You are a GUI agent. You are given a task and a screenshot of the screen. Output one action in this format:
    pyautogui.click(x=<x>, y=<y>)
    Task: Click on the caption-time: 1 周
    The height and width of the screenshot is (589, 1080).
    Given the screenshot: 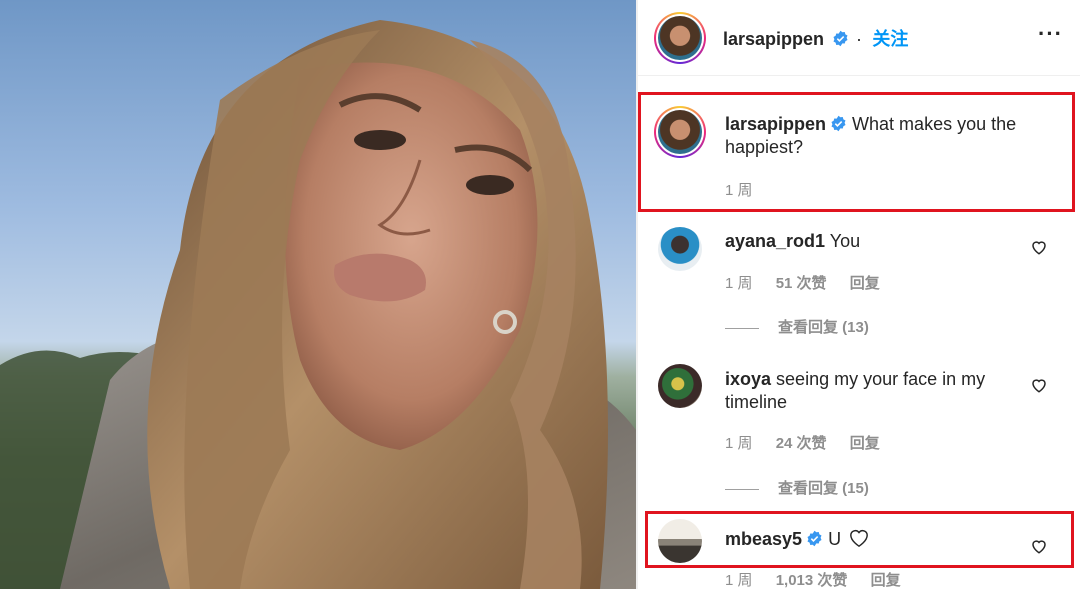 What is the action you would take?
    pyautogui.click(x=739, y=190)
    